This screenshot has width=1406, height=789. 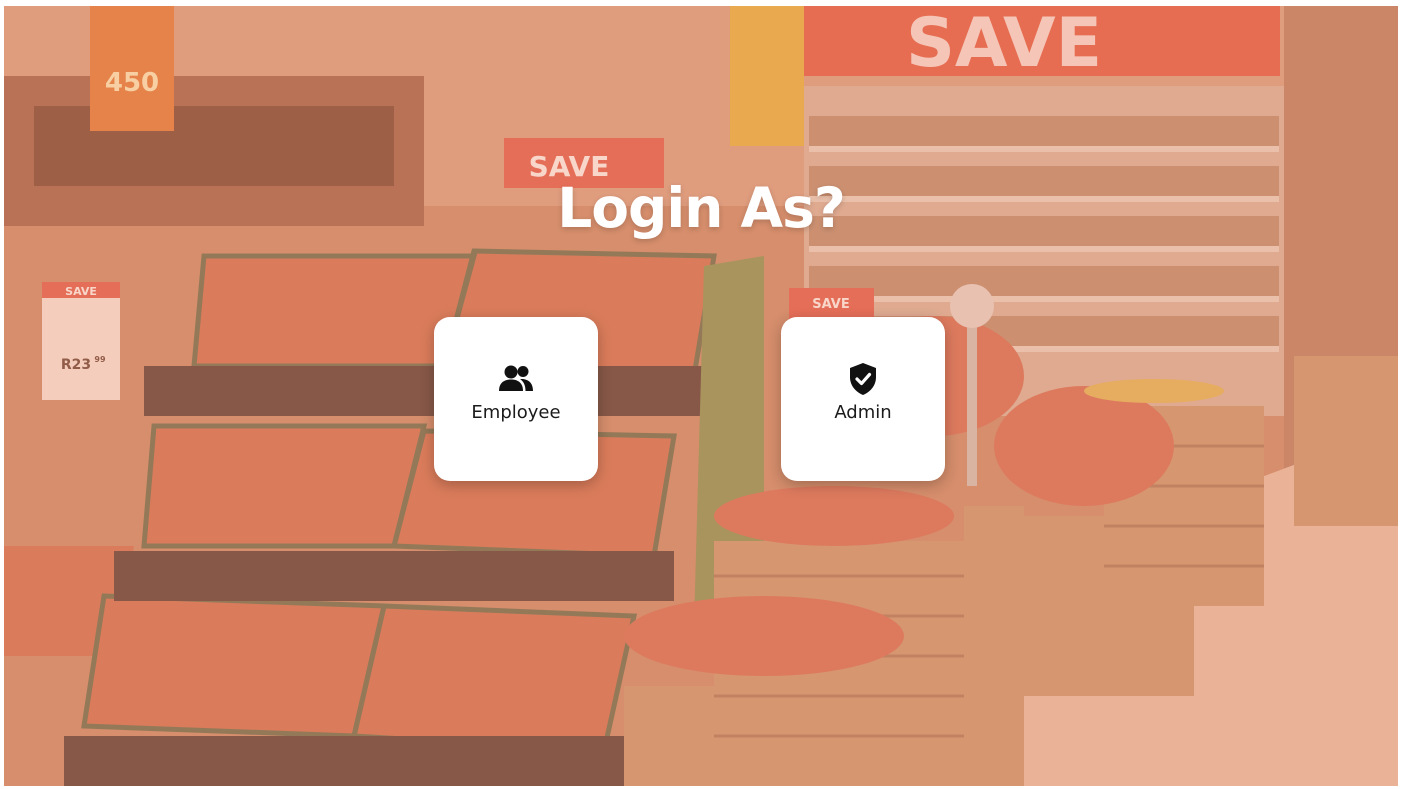 I want to click on admin-login-button: Admin, so click(x=863, y=399).